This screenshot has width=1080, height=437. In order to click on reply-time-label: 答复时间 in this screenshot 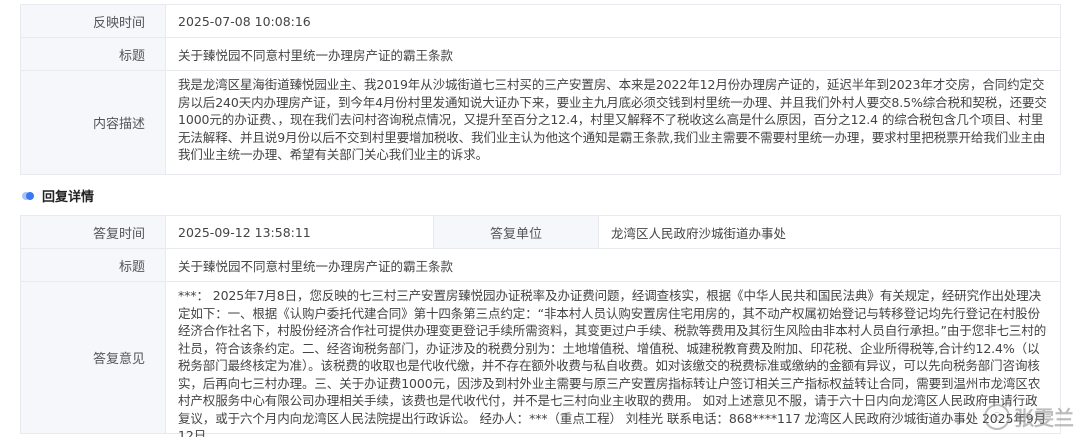, I will do `click(93, 232)`.